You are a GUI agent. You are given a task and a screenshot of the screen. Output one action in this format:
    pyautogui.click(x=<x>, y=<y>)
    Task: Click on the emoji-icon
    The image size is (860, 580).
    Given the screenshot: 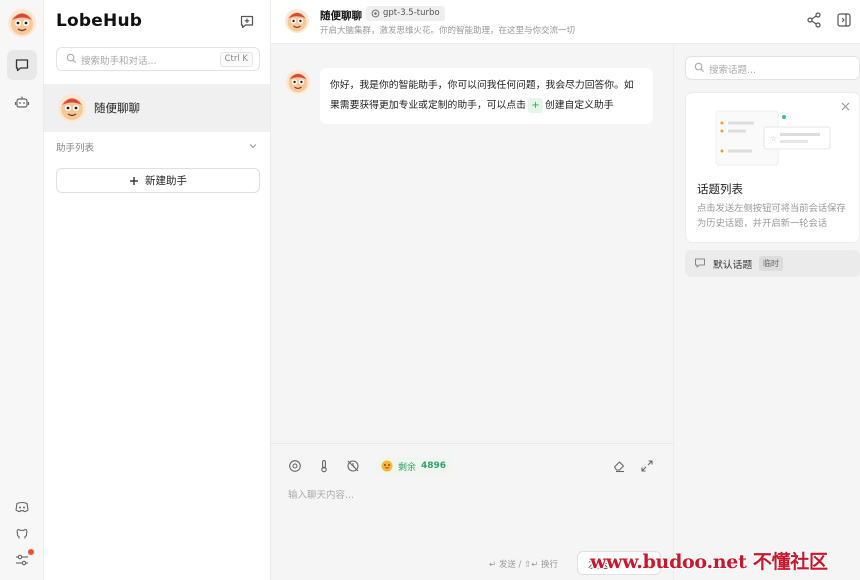 What is the action you would take?
    pyautogui.click(x=387, y=466)
    